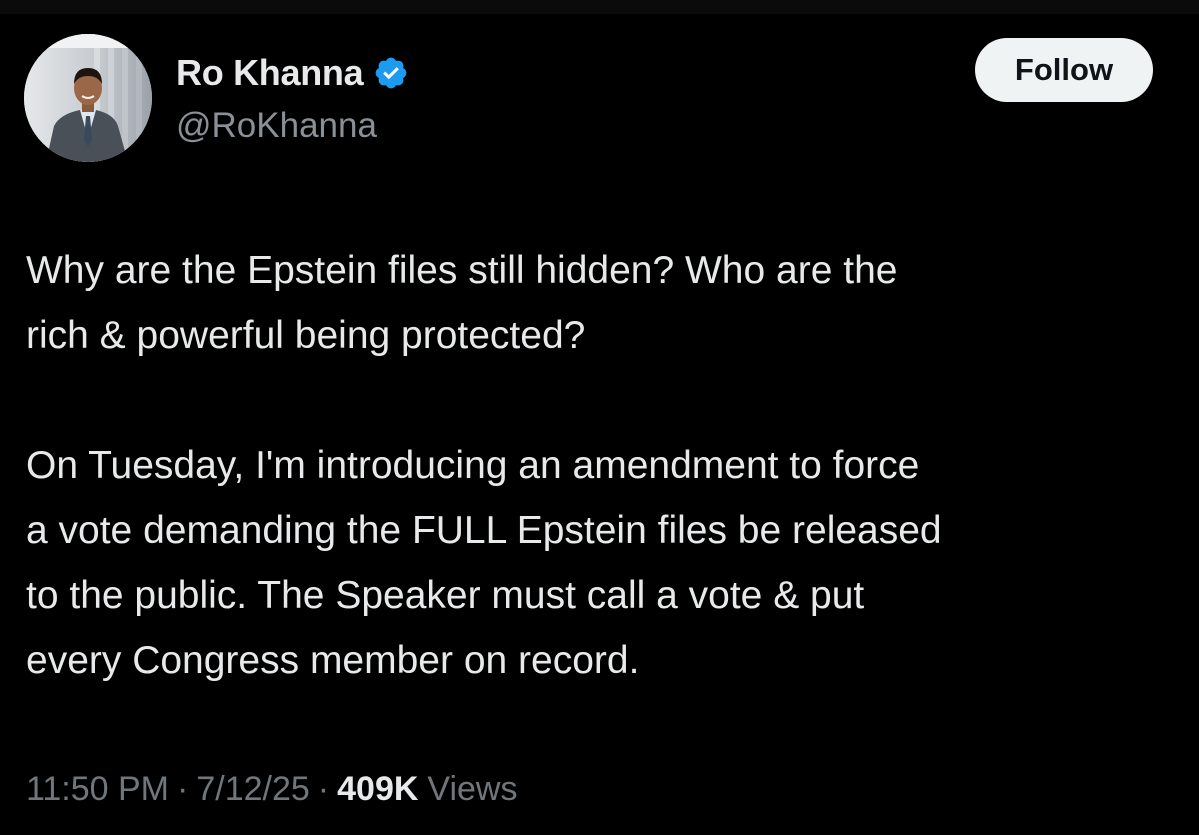  What do you see at coordinates (333, 660) in the screenshot?
I see `tweet-line: every Congress member on record.` at bounding box center [333, 660].